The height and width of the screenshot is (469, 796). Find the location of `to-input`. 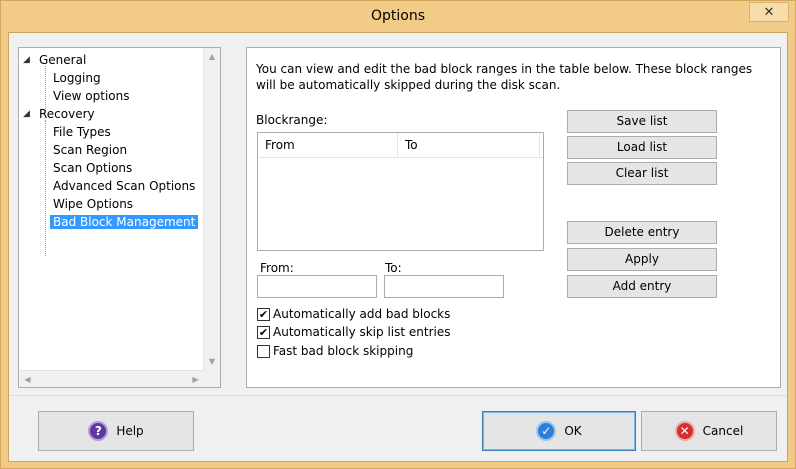

to-input is located at coordinates (444, 286).